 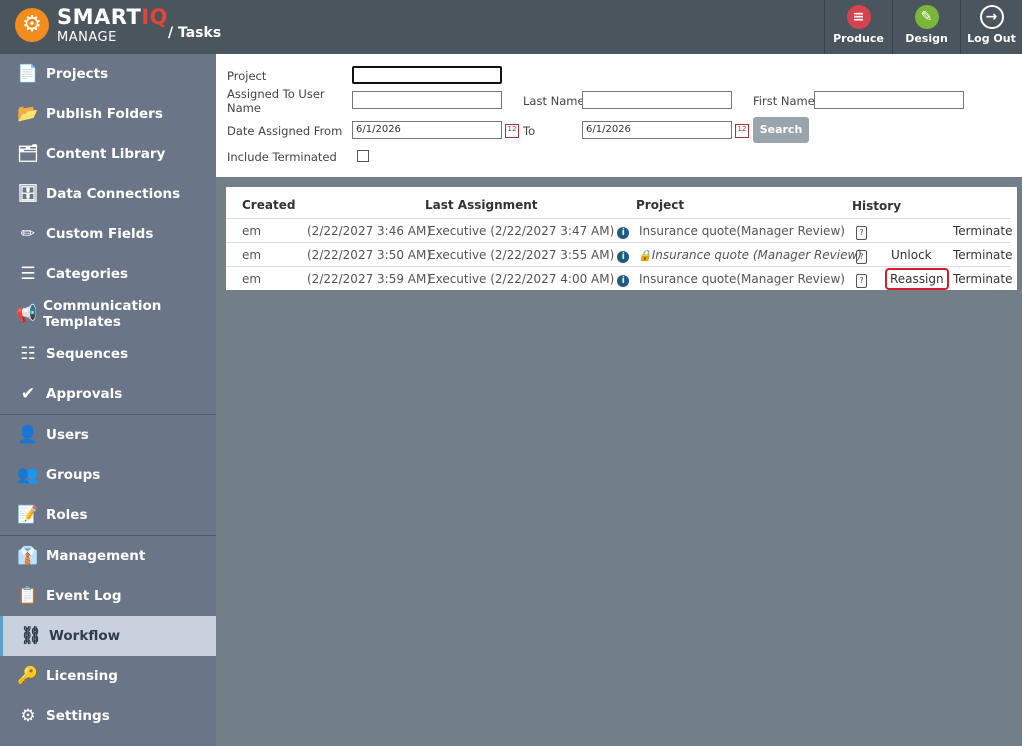 I want to click on sidebar-item-label: Publish Folders, so click(x=104, y=114).